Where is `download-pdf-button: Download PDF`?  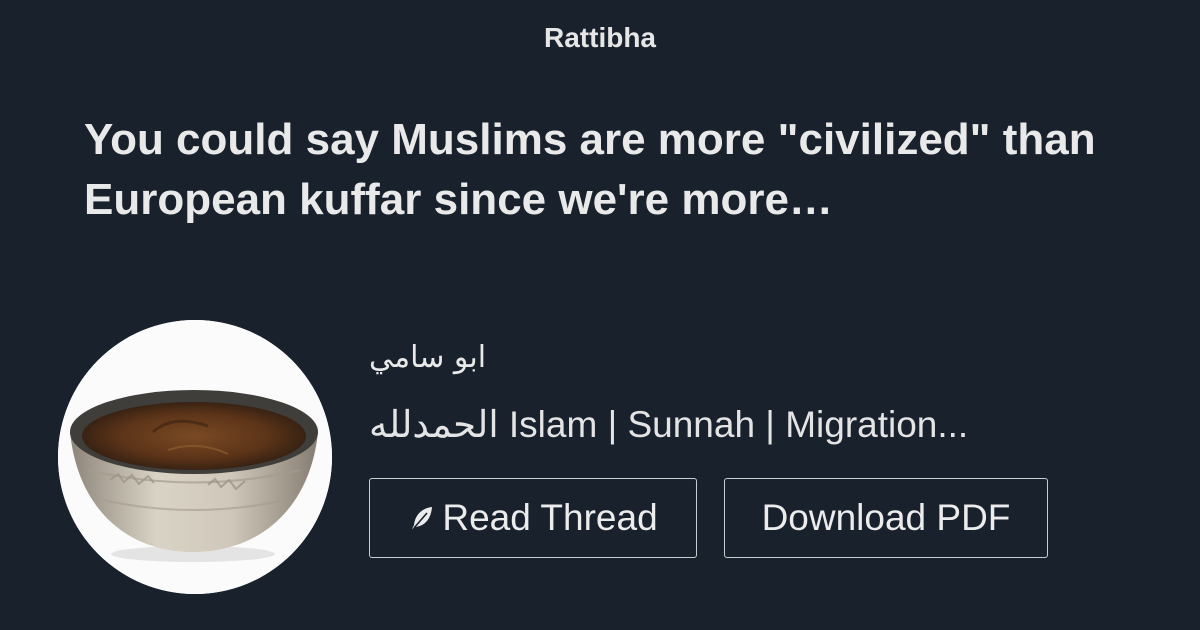 download-pdf-button: Download PDF is located at coordinates (886, 518).